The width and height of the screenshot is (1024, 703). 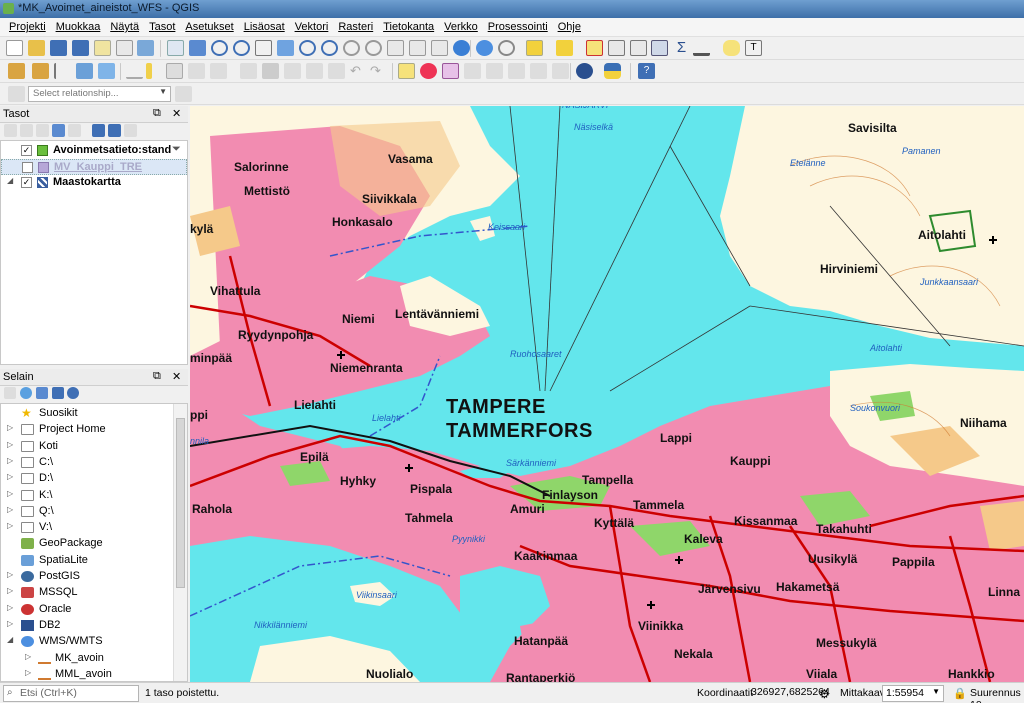 What do you see at coordinates (36, 48) in the screenshot?
I see `open-project-icon` at bounding box center [36, 48].